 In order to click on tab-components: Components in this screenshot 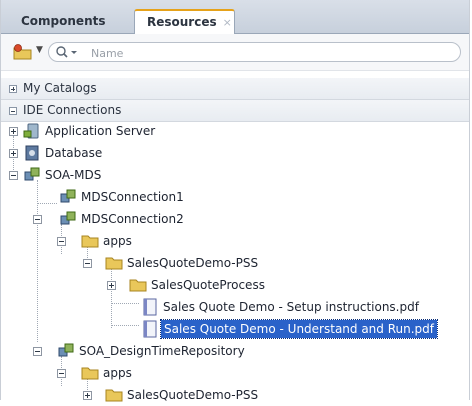, I will do `click(71, 21)`.